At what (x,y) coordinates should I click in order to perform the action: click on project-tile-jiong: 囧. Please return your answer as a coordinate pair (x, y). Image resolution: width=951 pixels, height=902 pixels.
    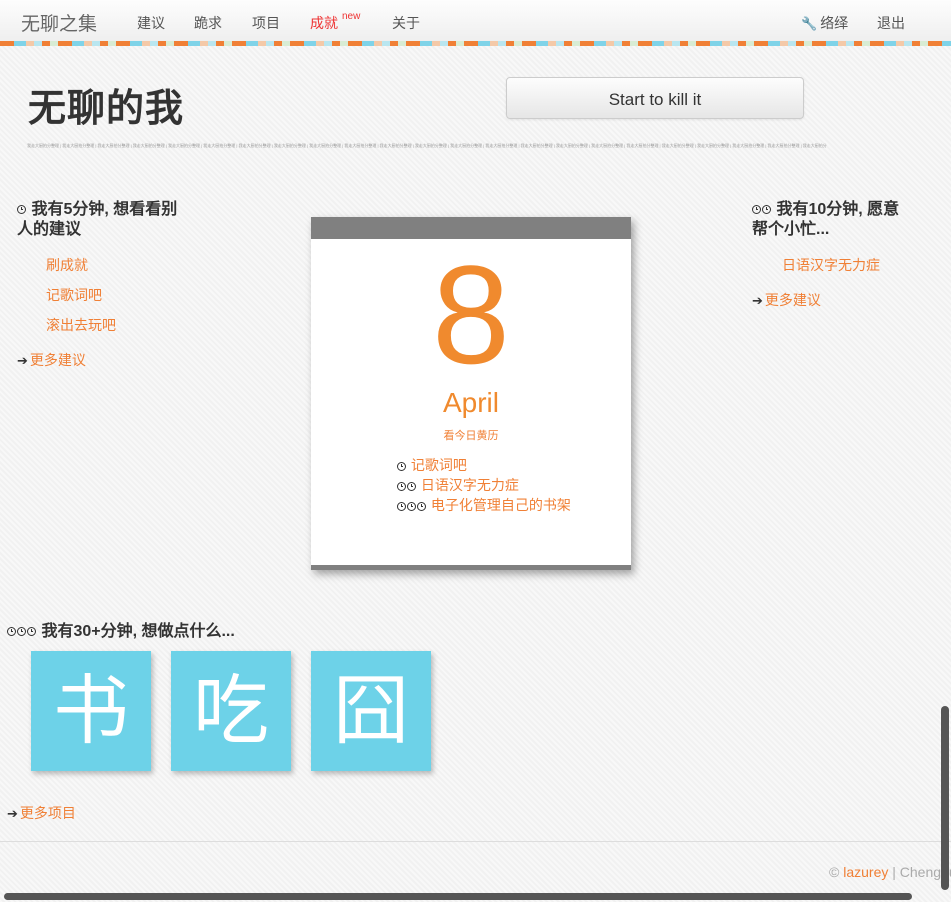
    Looking at the image, I should click on (371, 711).